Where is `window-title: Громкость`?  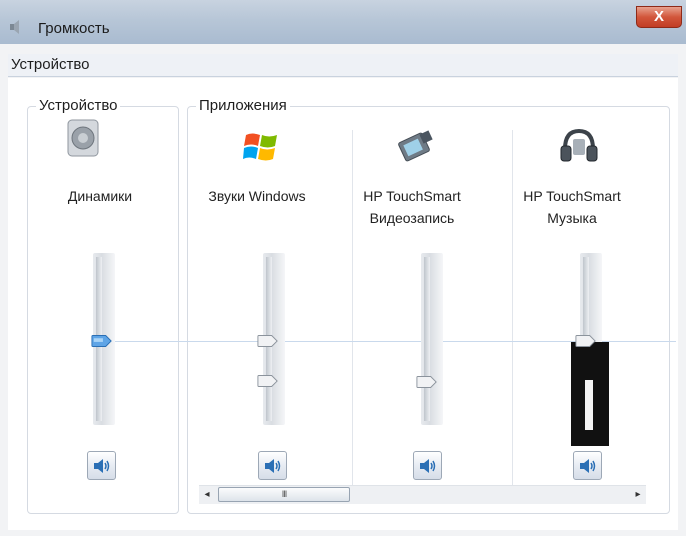 window-title: Громкость is located at coordinates (74, 28).